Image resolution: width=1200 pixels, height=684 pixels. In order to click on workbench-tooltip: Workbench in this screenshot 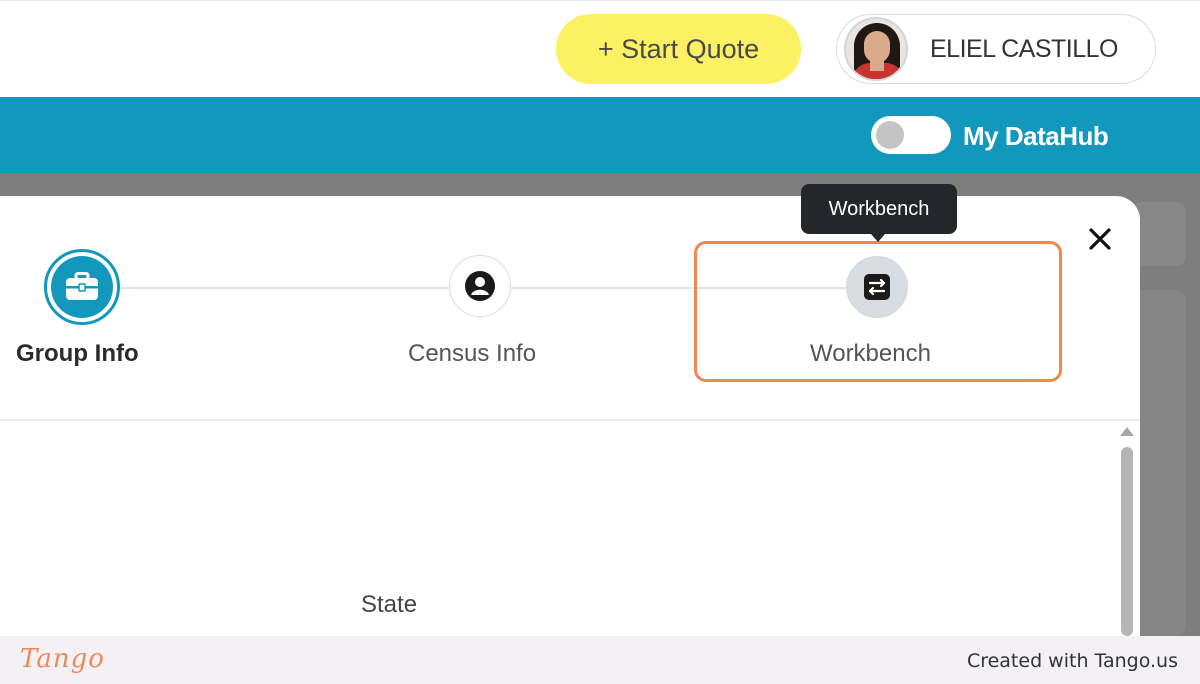, I will do `click(879, 209)`.